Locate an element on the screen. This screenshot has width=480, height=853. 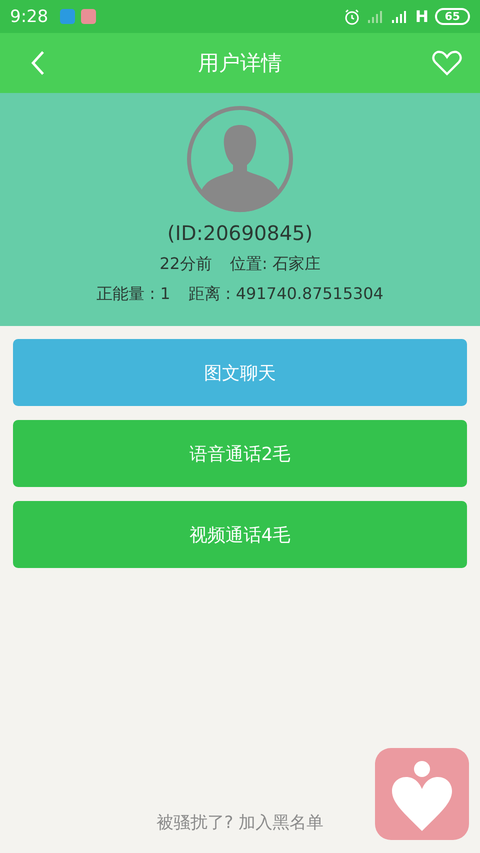
user-id: (ID:20690845) is located at coordinates (240, 233).